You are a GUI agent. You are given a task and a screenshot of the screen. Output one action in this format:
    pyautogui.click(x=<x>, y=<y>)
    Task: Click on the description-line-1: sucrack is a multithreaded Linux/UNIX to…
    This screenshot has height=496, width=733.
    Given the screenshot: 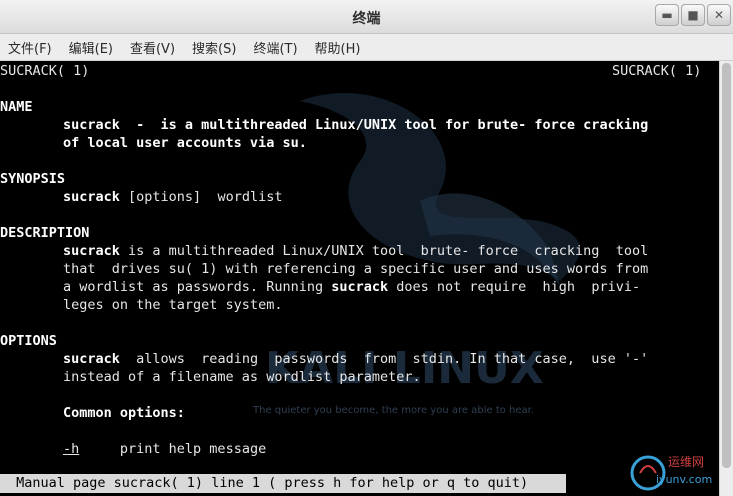 What is the action you would take?
    pyautogui.click(x=356, y=251)
    